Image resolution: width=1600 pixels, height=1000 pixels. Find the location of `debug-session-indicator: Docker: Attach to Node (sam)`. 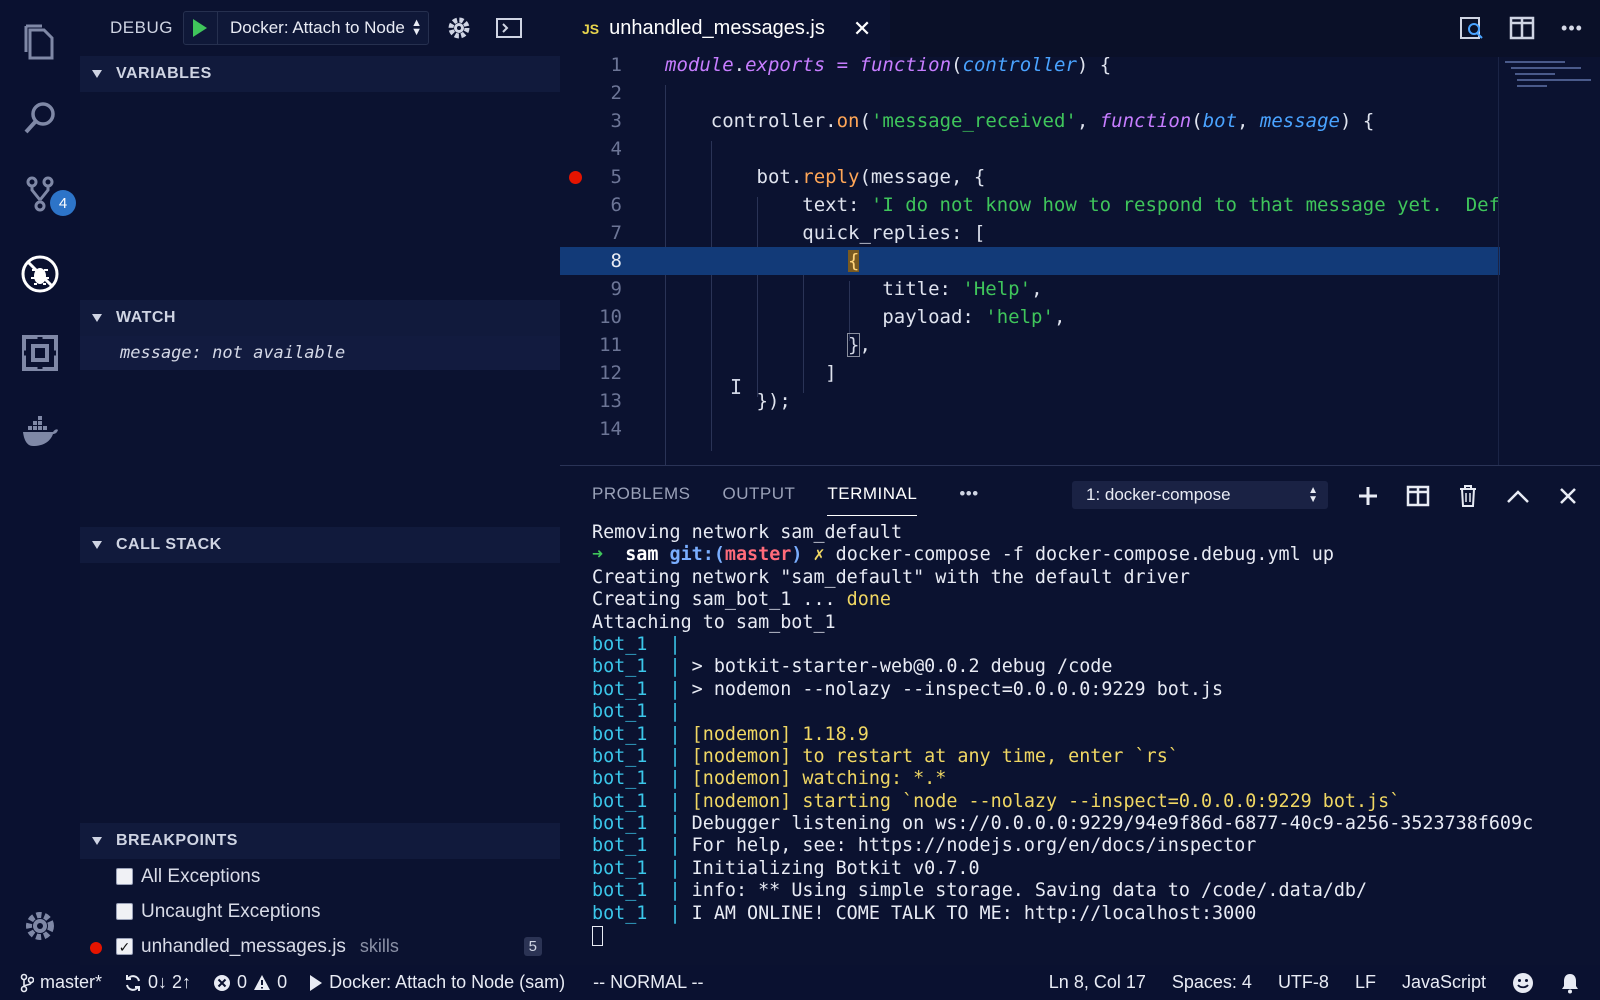

debug-session-indicator: Docker: Attach to Node (sam) is located at coordinates (437, 982).